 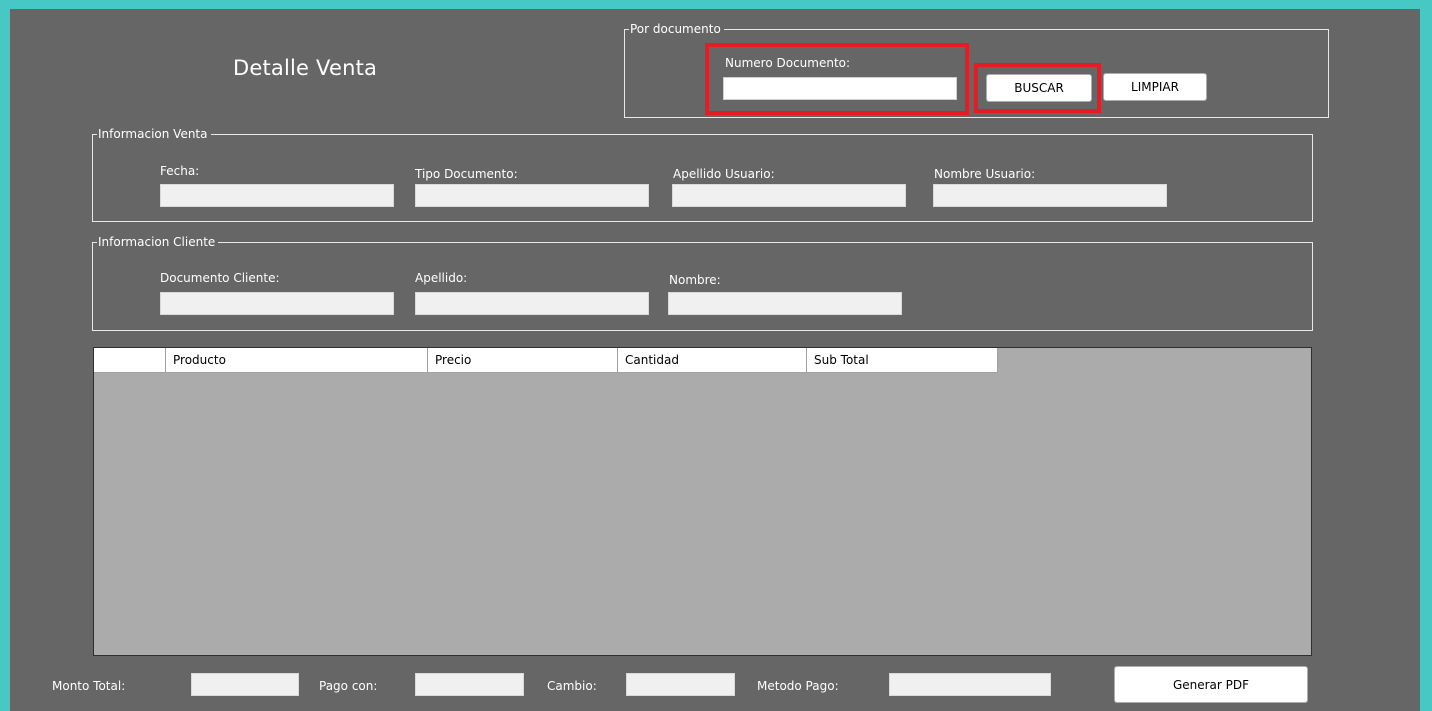 I want to click on metodo-pago-input, so click(x=970, y=684).